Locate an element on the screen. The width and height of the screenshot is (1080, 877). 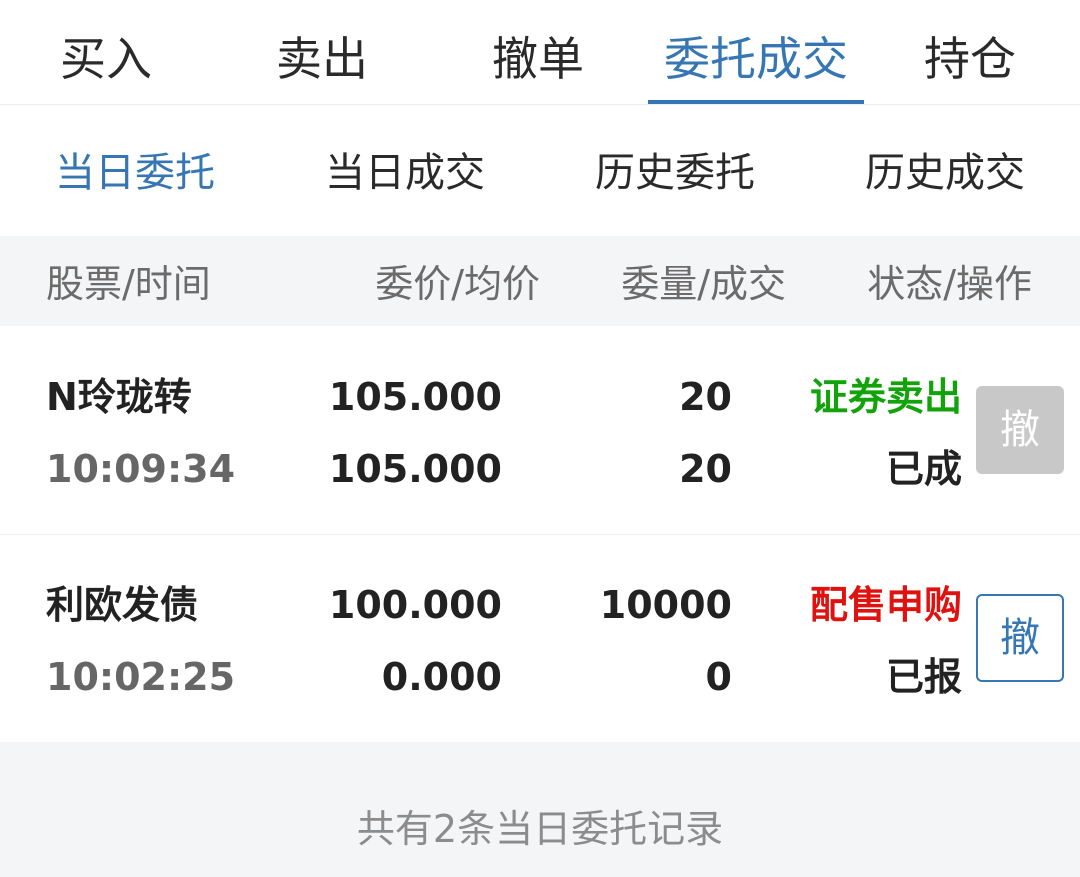
subtab-history-trades: 历史成交 is located at coordinates (945, 170).